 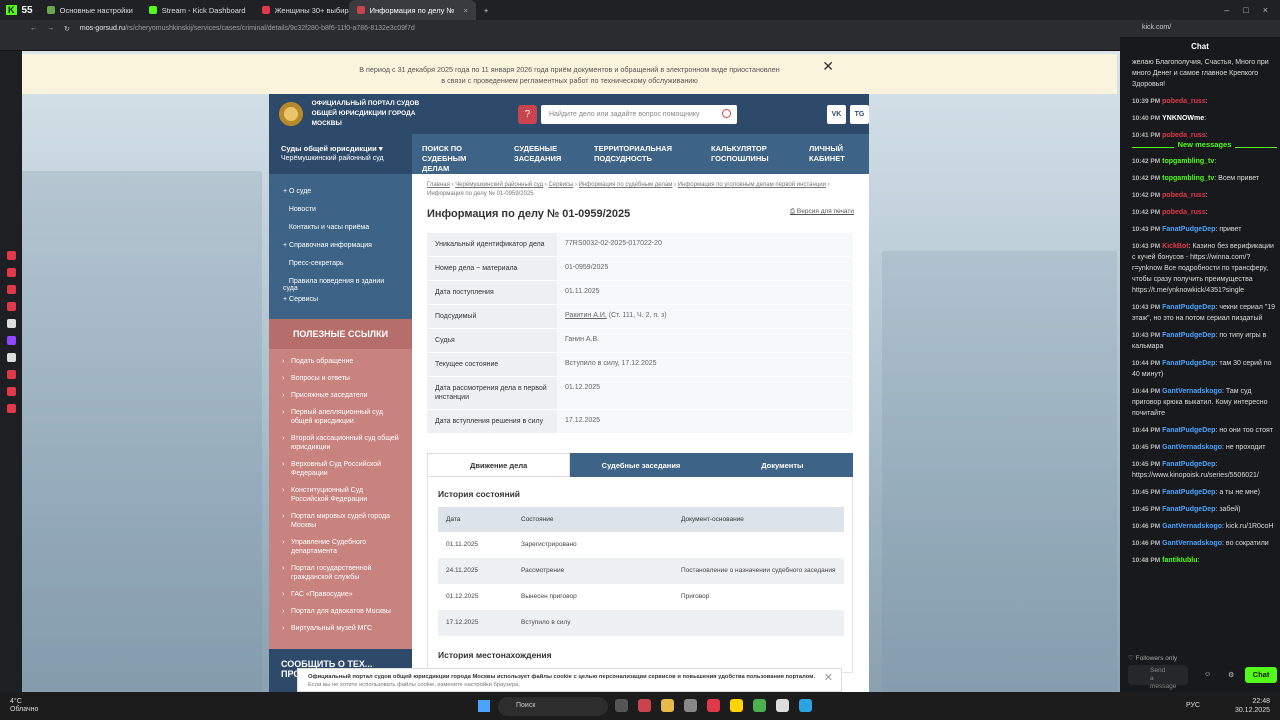 What do you see at coordinates (197, 10) in the screenshot?
I see `browser-tab: Stream - Kick Dashboard` at bounding box center [197, 10].